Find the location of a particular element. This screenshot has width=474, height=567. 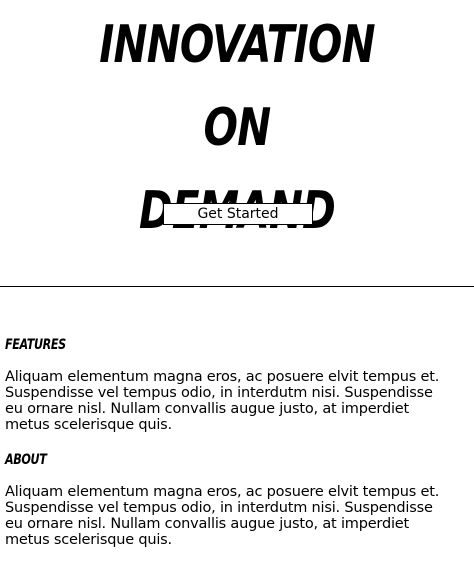

about-heading: About is located at coordinates (26, 460).